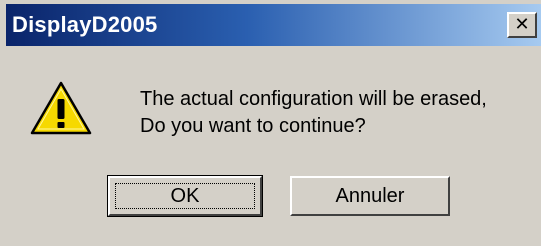 Image resolution: width=541 pixels, height=246 pixels. Describe the element at coordinates (253, 126) in the screenshot. I see `message-line-2: Do you want to continue?` at that location.